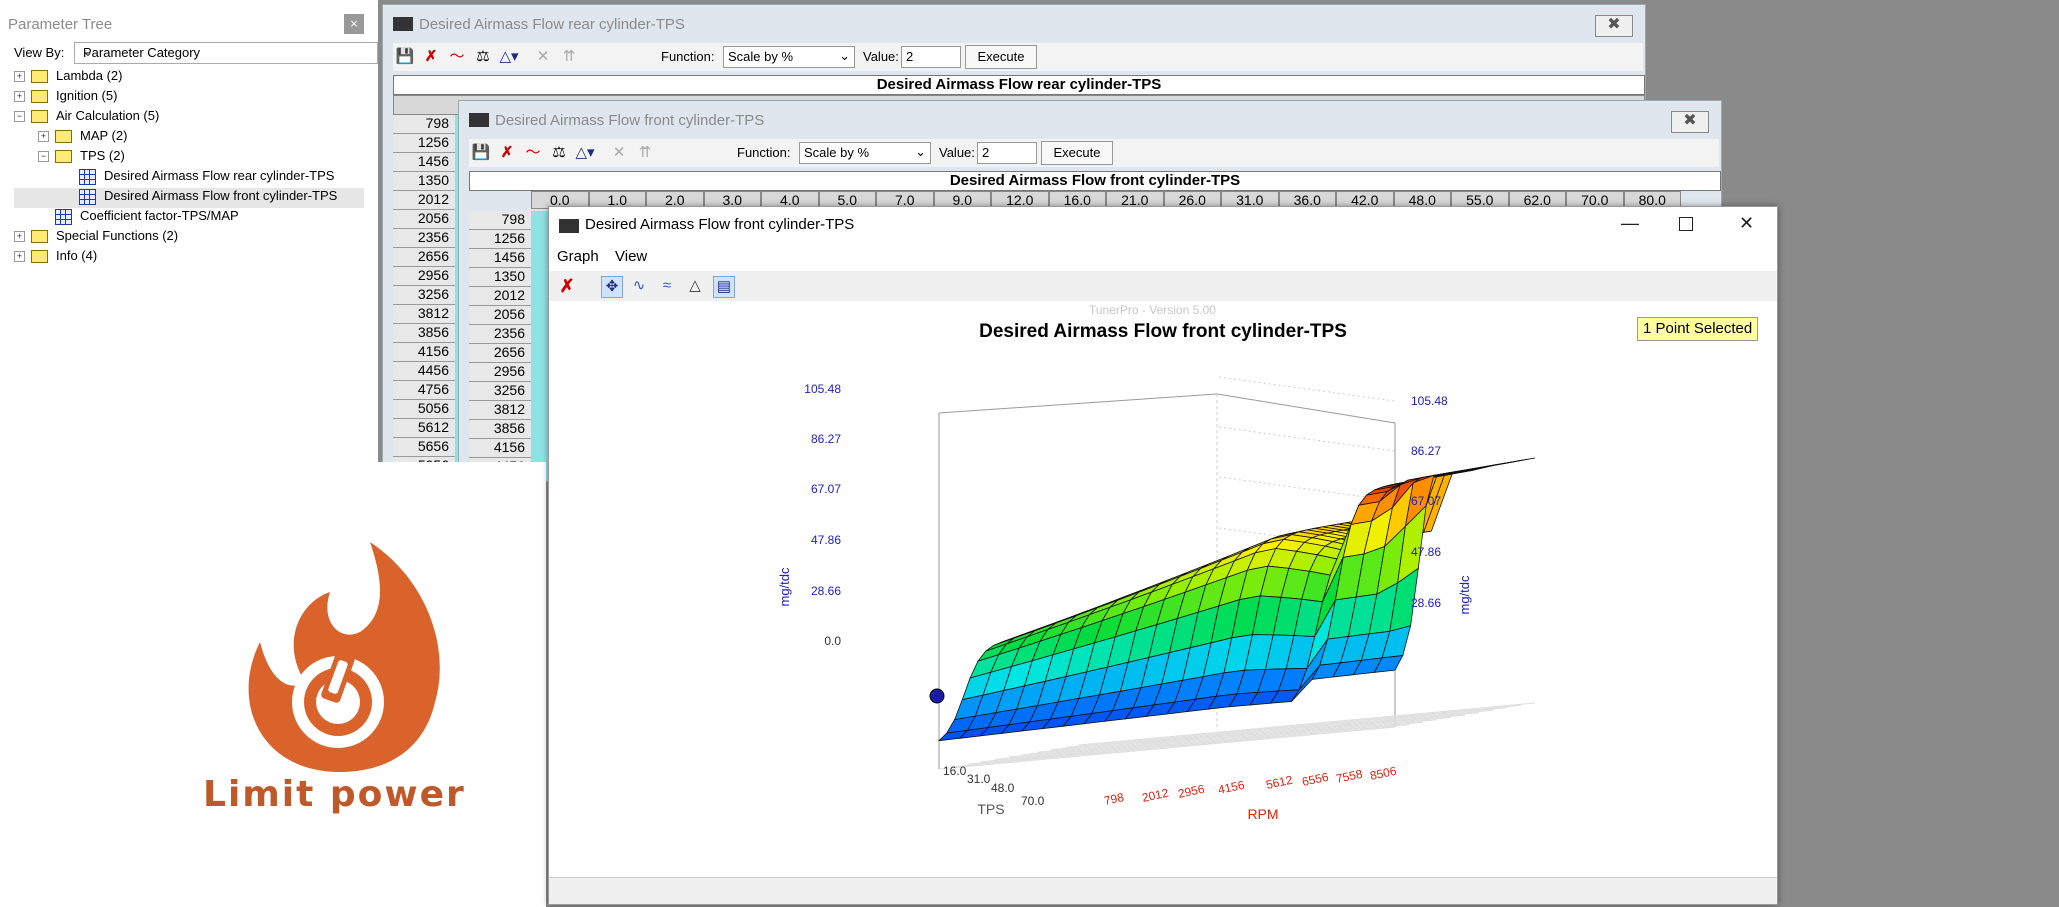 The image size is (2059, 907). I want to click on function-label: Function:, so click(764, 152).